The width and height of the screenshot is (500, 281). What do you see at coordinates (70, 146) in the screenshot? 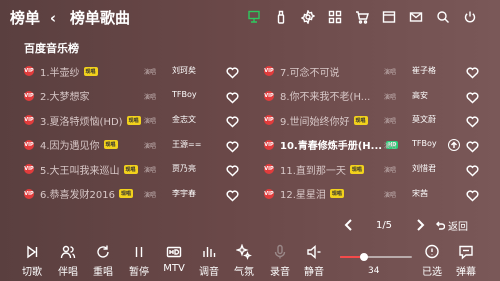
I see `song-title: 4.因为遇见你` at bounding box center [70, 146].